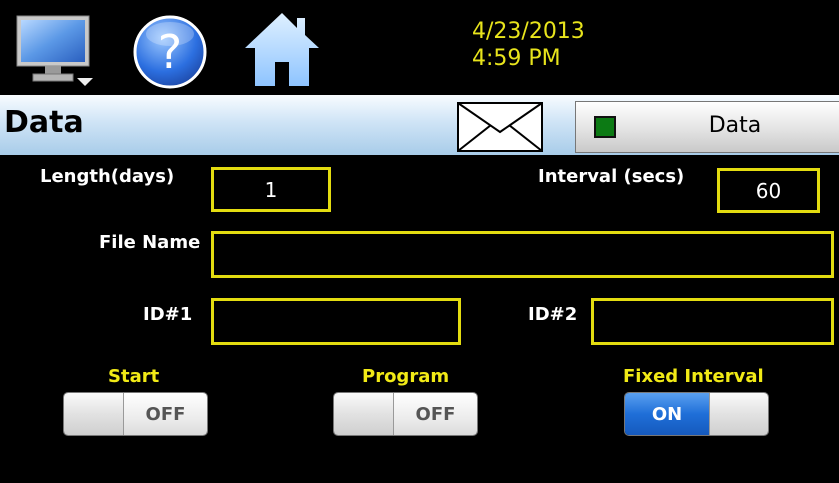 This screenshot has height=483, width=839. I want to click on id1-label: ID#1, so click(168, 314).